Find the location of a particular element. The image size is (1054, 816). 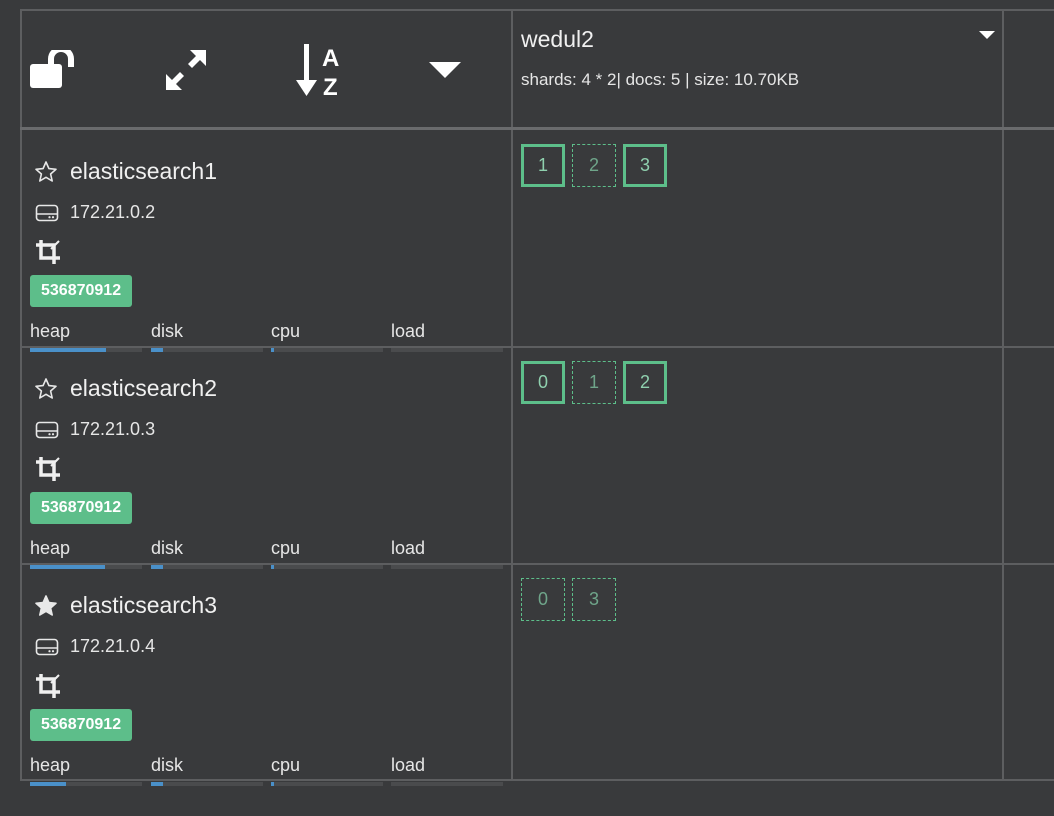

sort-alpha-icon: A Z is located at coordinates (322, 72).